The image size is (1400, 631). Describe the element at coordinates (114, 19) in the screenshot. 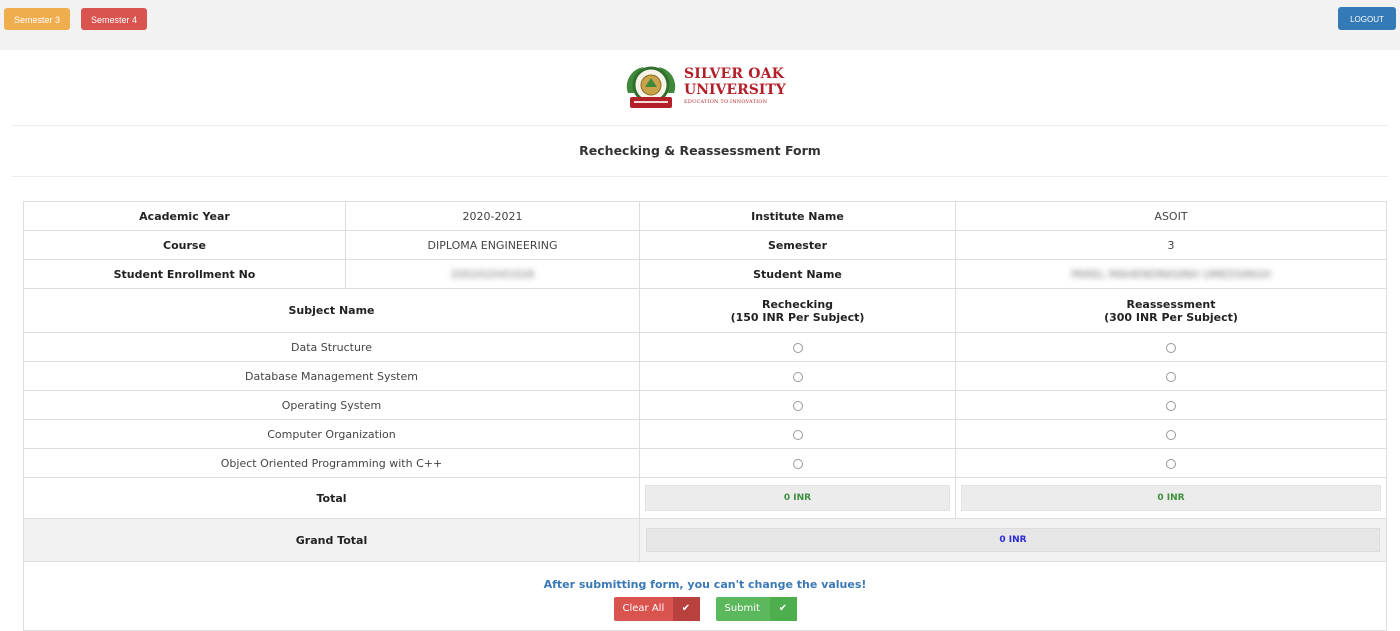

I see `semester-4-button: Semester 4` at that location.